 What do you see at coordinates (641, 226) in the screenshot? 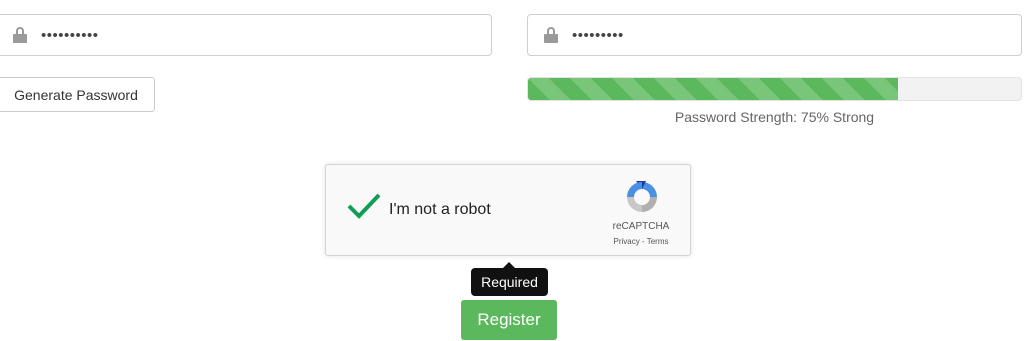
I see `recaptcha-brand: reCAPTCHA` at bounding box center [641, 226].